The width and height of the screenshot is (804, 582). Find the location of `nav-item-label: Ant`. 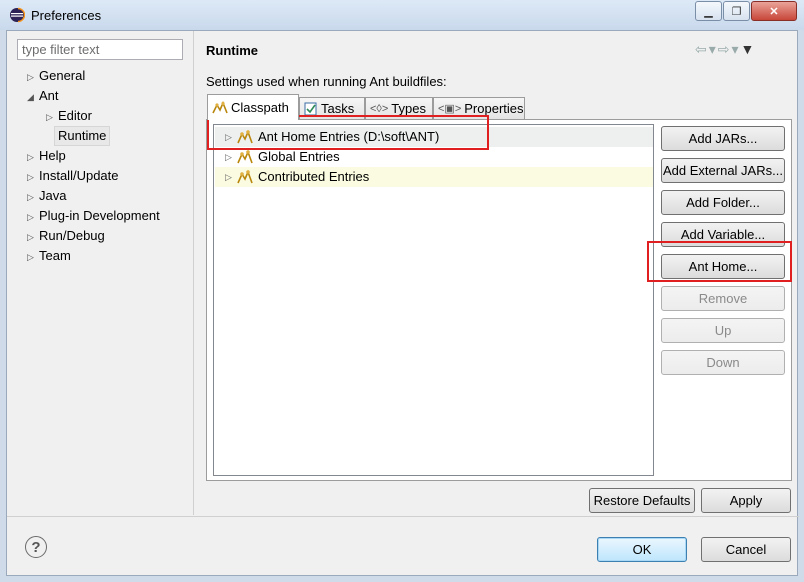

nav-item-label: Ant is located at coordinates (49, 95).